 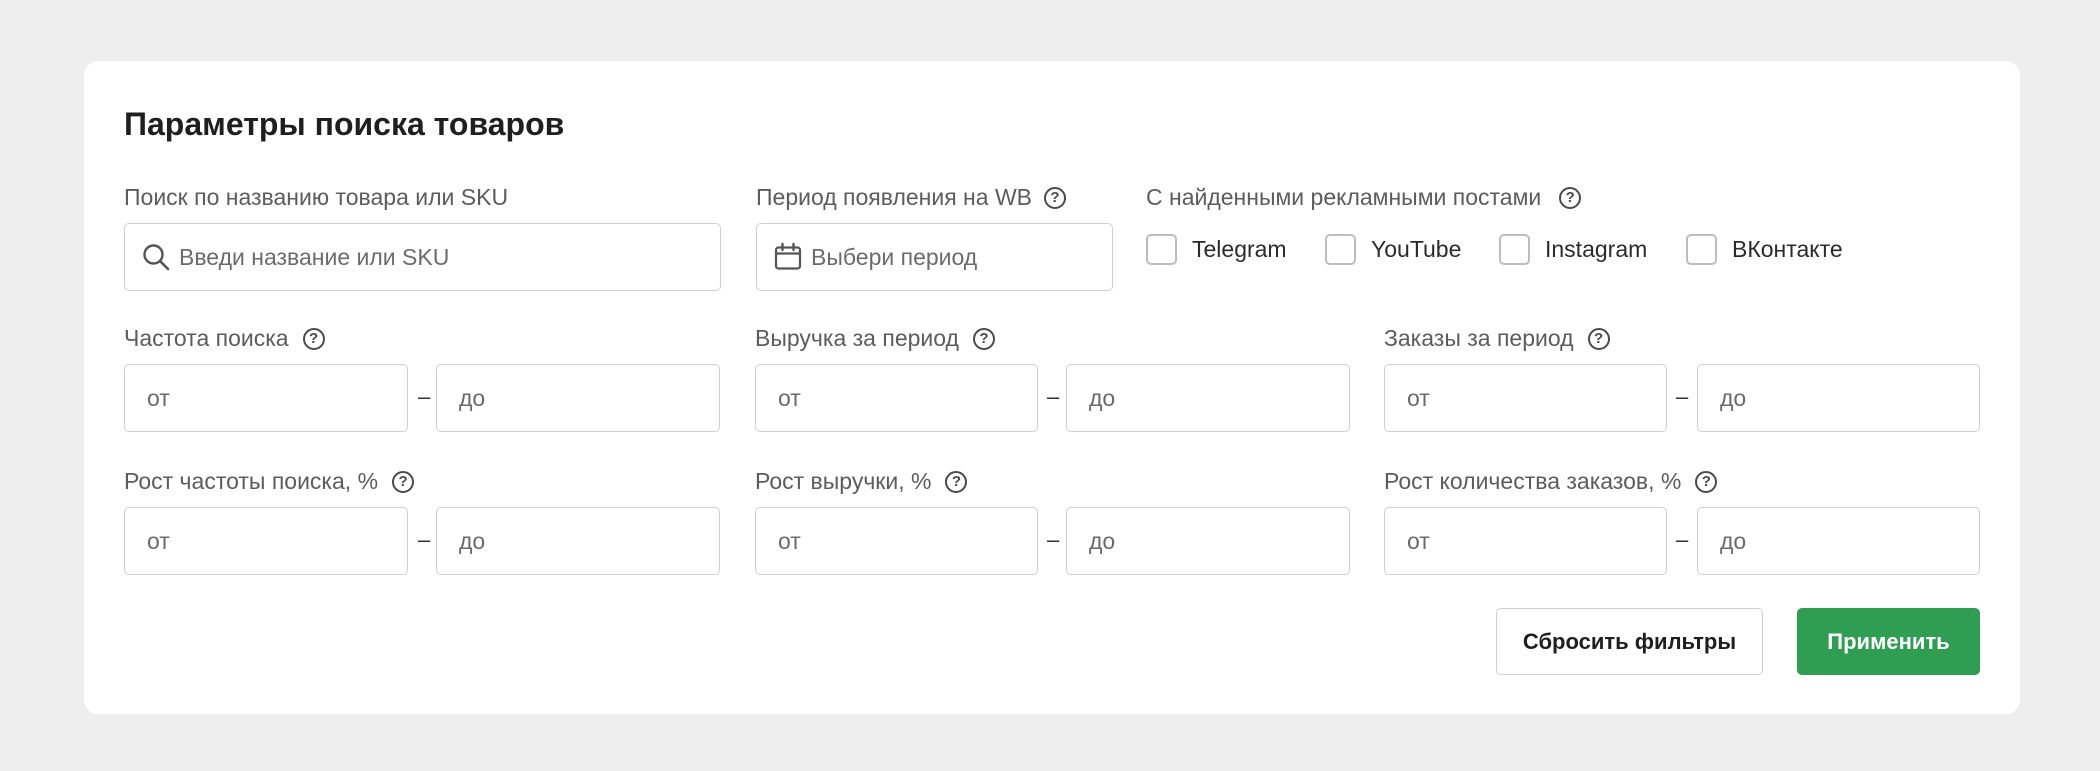 I want to click on range-label-orders: Заказы за период ?, so click(x=1497, y=338).